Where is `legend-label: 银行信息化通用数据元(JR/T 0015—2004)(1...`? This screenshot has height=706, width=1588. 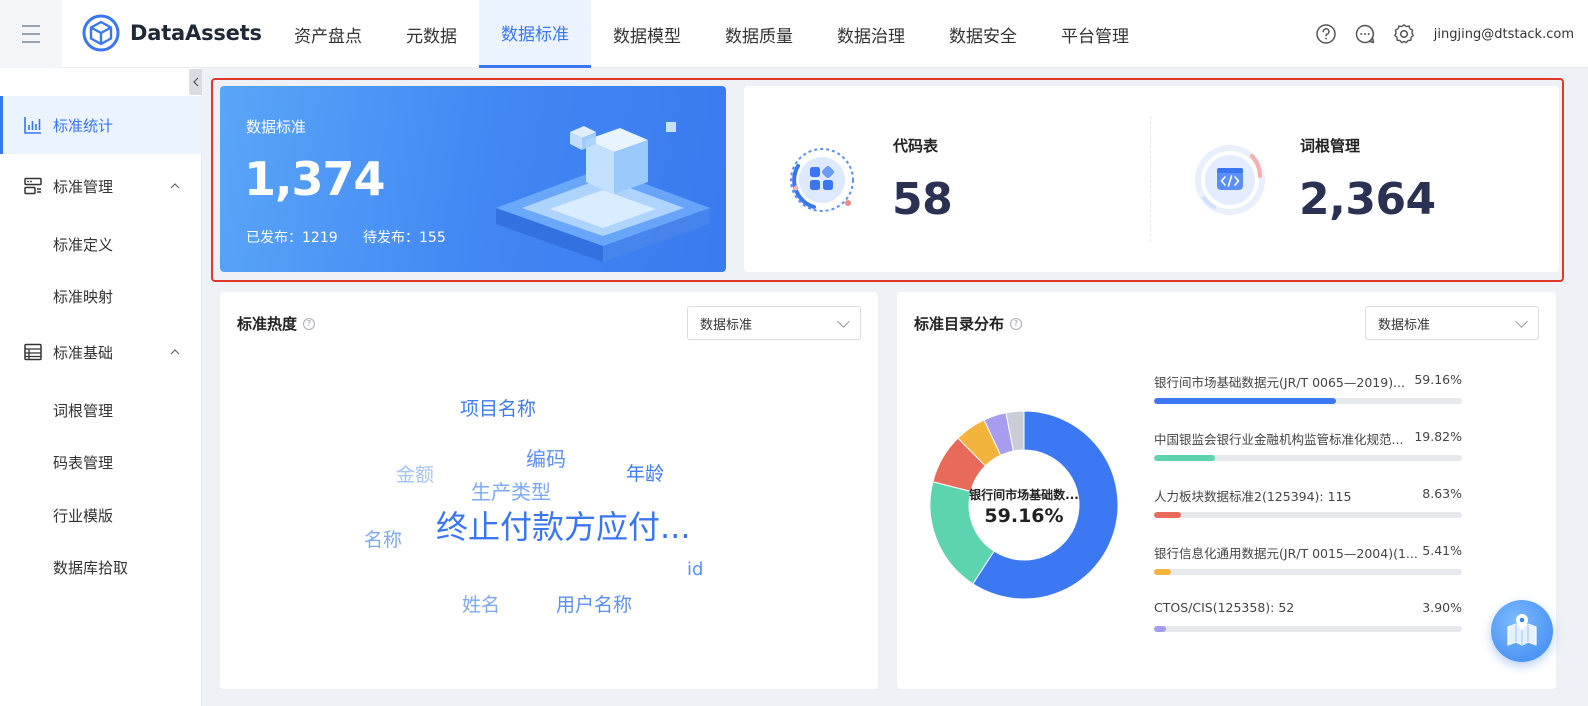
legend-label: 银行信息化通用数据元(JR/T 0015—2004)(1... is located at coordinates (1286, 553).